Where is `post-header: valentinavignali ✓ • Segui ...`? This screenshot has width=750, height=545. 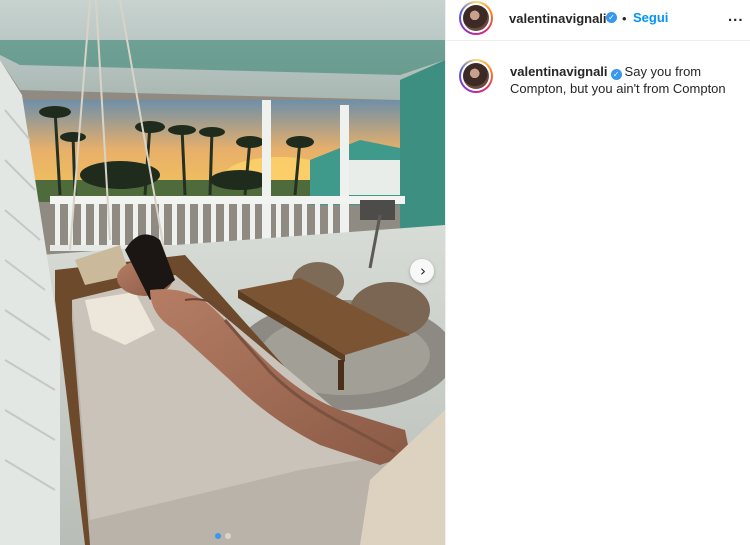 post-header: valentinavignali ✓ • Segui ... is located at coordinates (598, 20).